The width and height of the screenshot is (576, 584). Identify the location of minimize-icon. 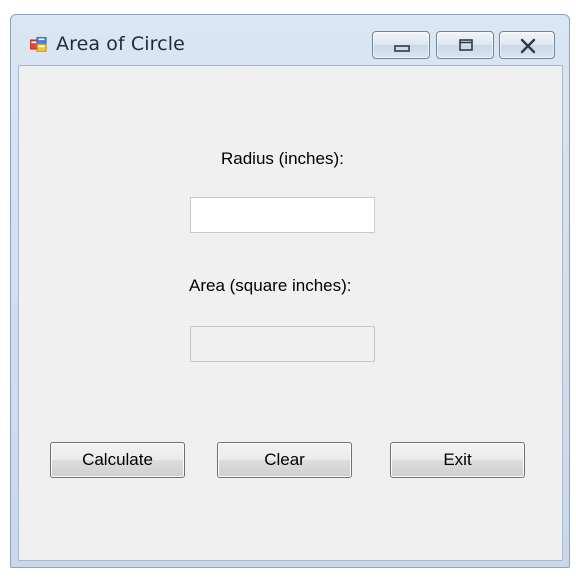
(402, 48).